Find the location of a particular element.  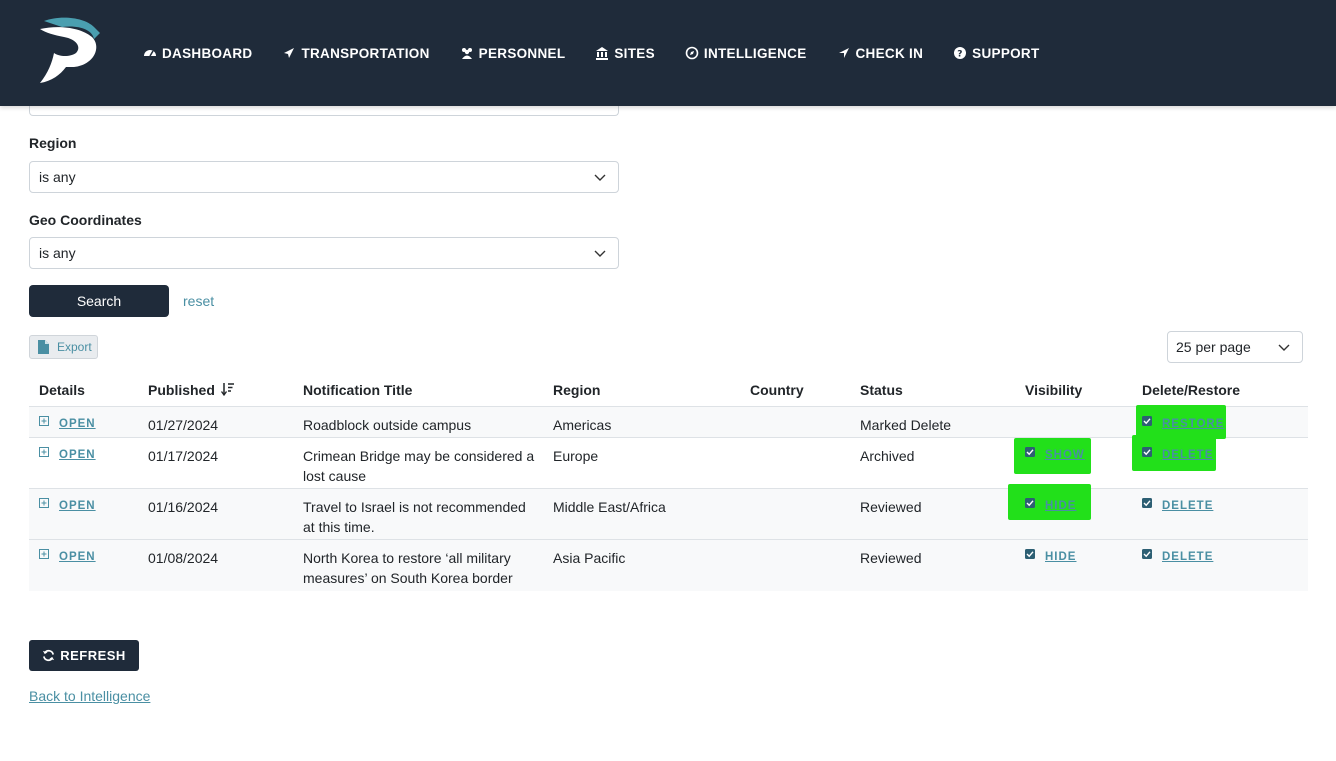

nav-transportation: TRANSPORTATION is located at coordinates (355, 53).